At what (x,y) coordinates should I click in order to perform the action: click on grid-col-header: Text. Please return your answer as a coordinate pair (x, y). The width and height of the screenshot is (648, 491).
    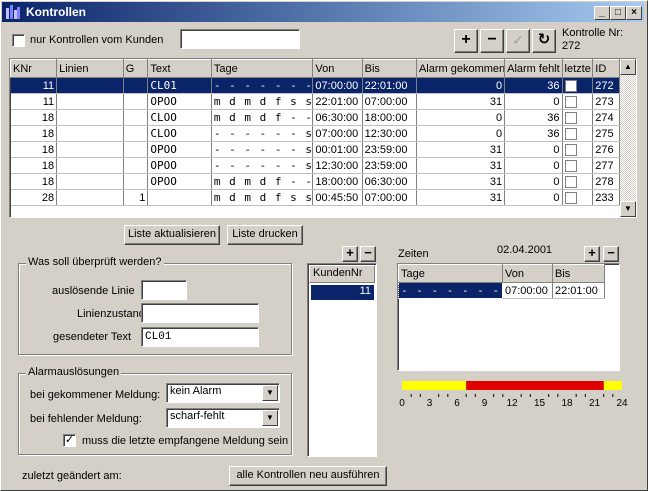
    Looking at the image, I should click on (179, 68).